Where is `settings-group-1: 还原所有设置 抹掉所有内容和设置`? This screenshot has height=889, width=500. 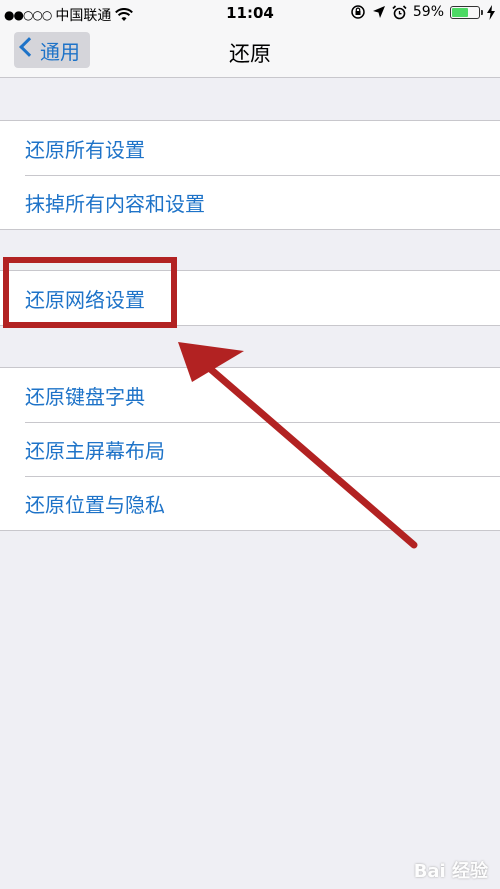
settings-group-1: 还原所有设置 抹掉所有内容和设置 is located at coordinates (250, 175).